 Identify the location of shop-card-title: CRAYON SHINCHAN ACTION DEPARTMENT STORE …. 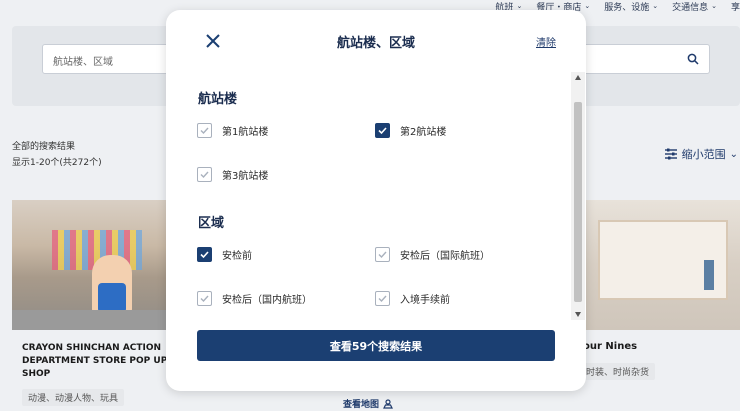
(97, 361).